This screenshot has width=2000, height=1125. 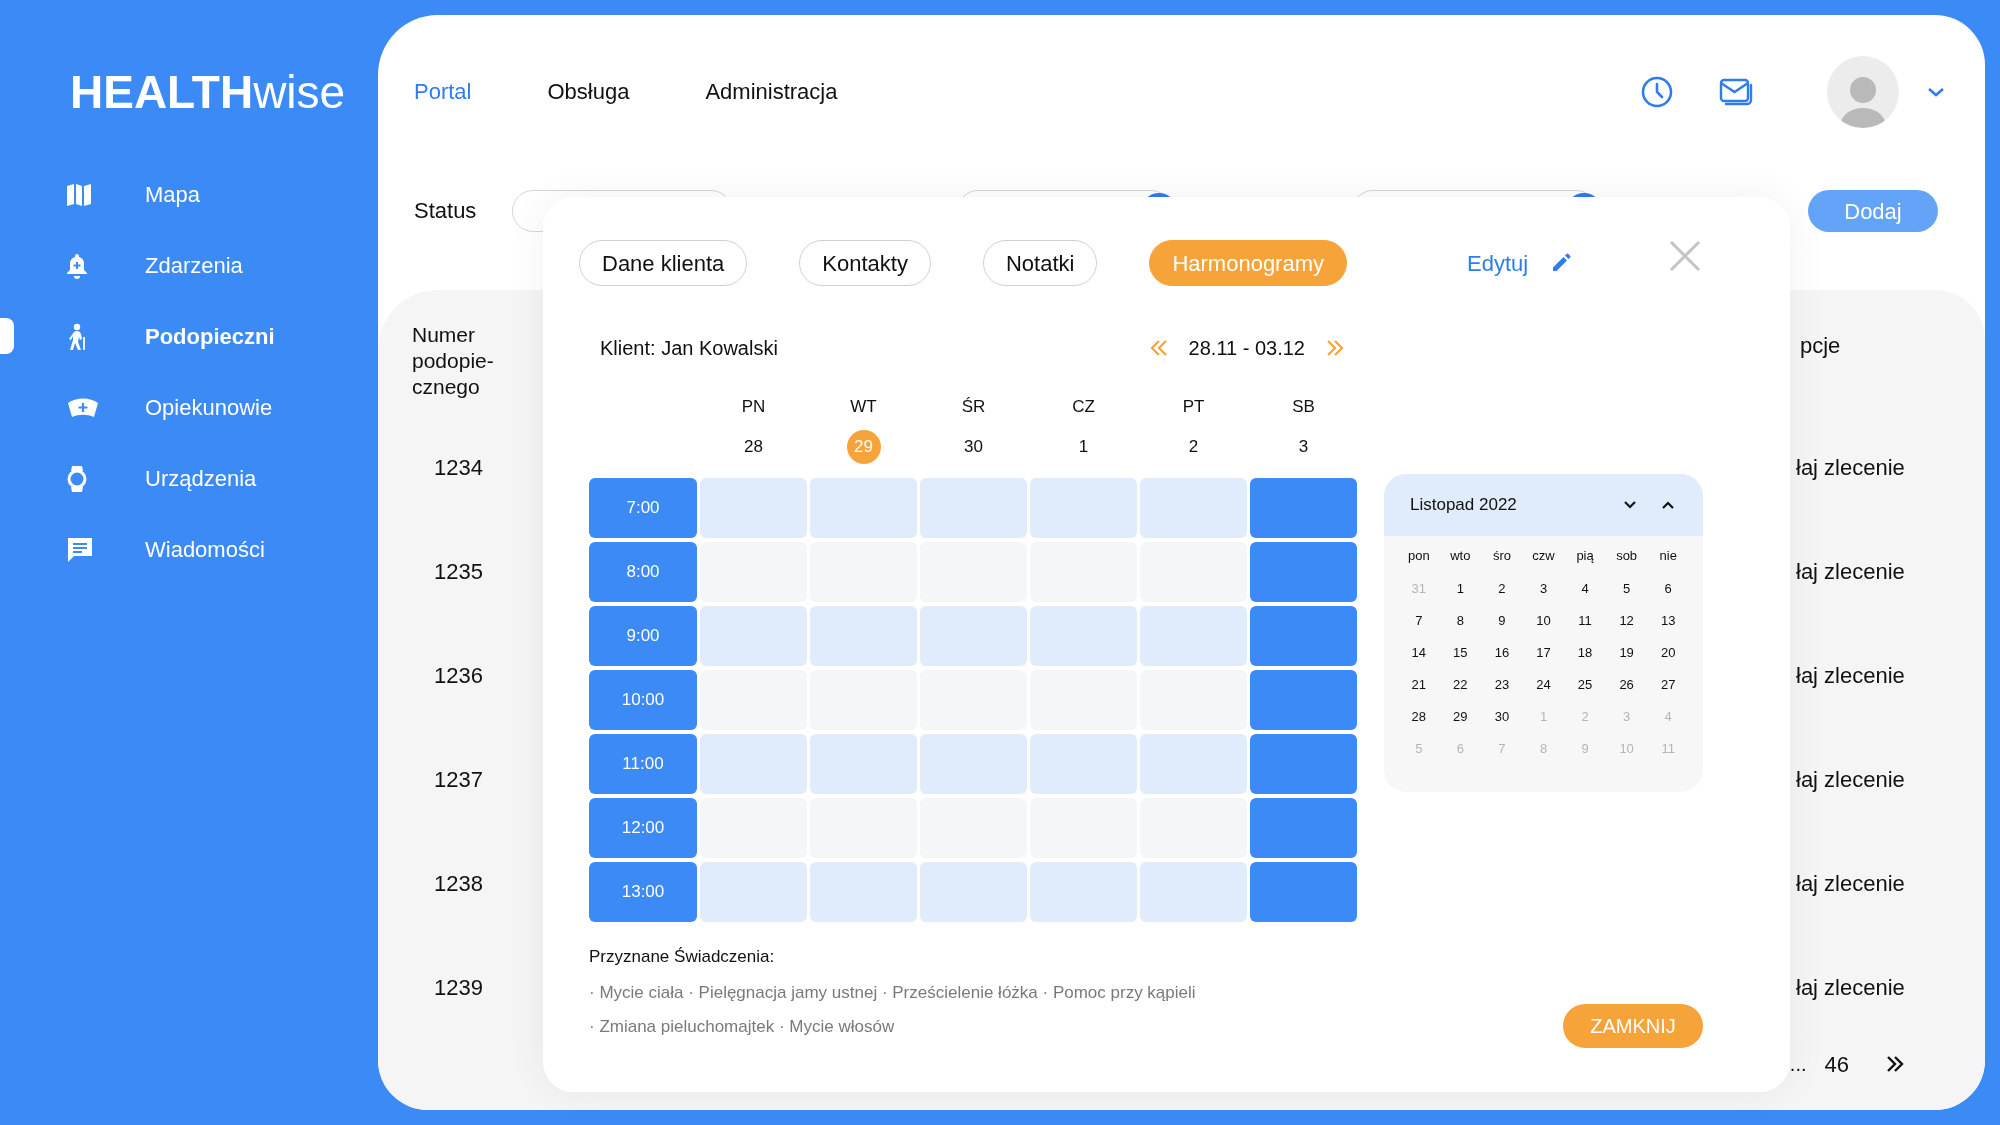 I want to click on nav-tab: Administracja, so click(x=771, y=91).